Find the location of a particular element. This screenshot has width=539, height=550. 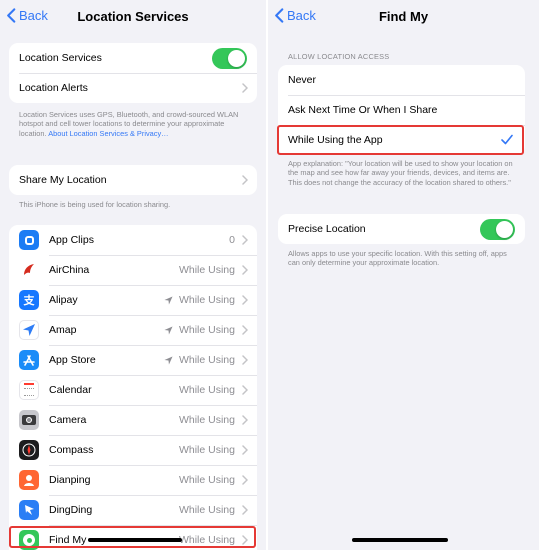

find-my-icon is located at coordinates (29, 540).